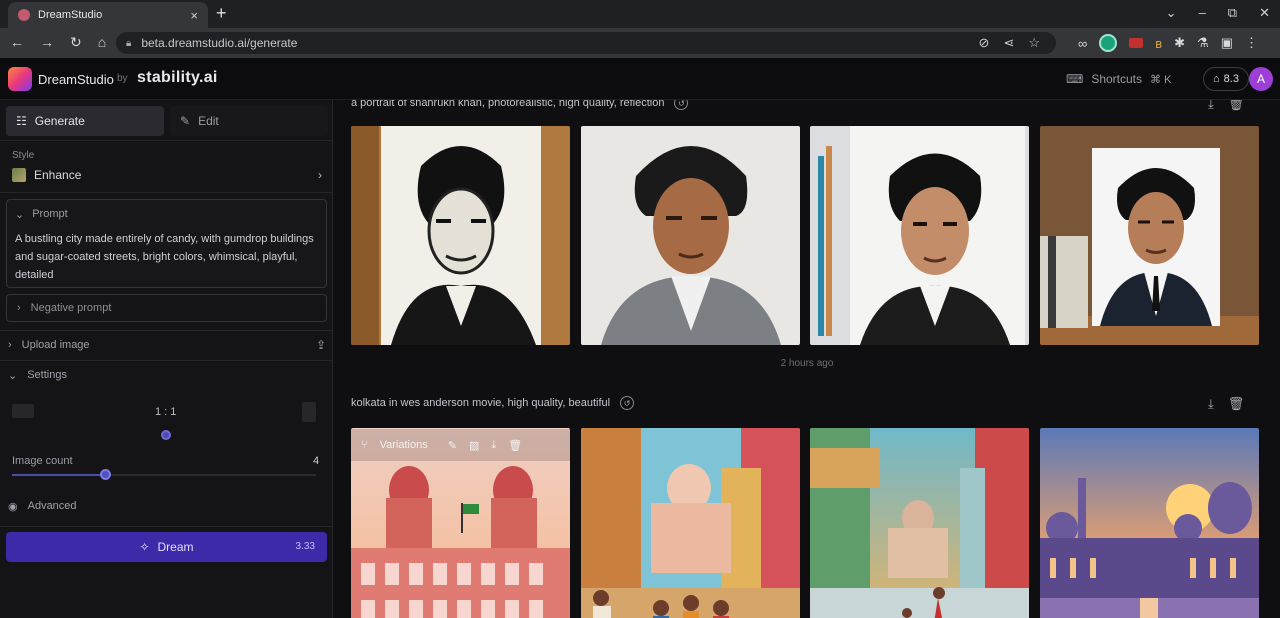 This screenshot has width=1280, height=618. Describe the element at coordinates (47, 375) in the screenshot. I see `settings-label: Settings` at that location.